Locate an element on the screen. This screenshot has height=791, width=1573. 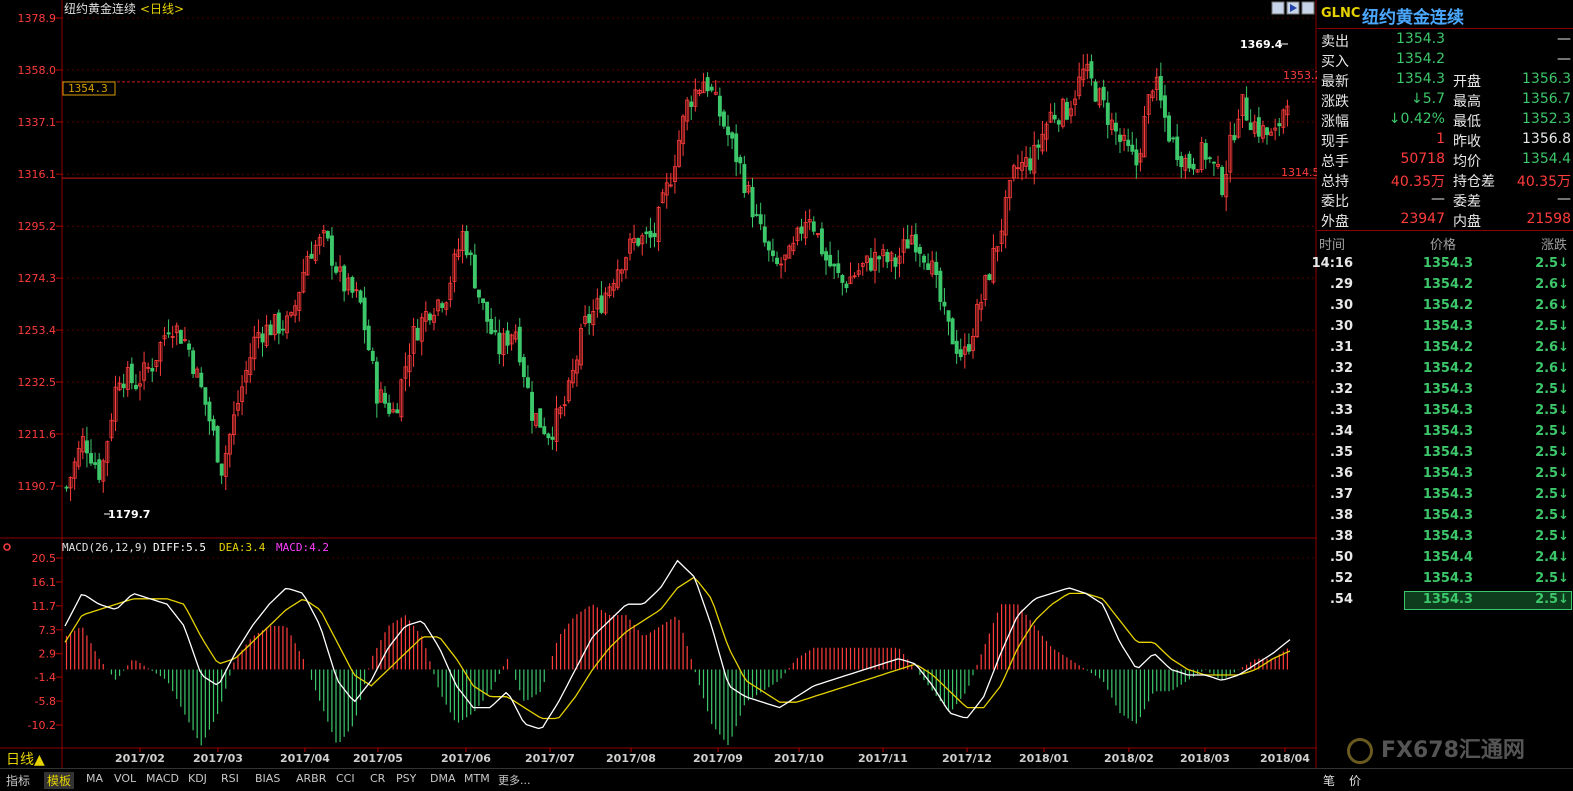
quote-value-2: 1354.4 is located at coordinates (1546, 159).